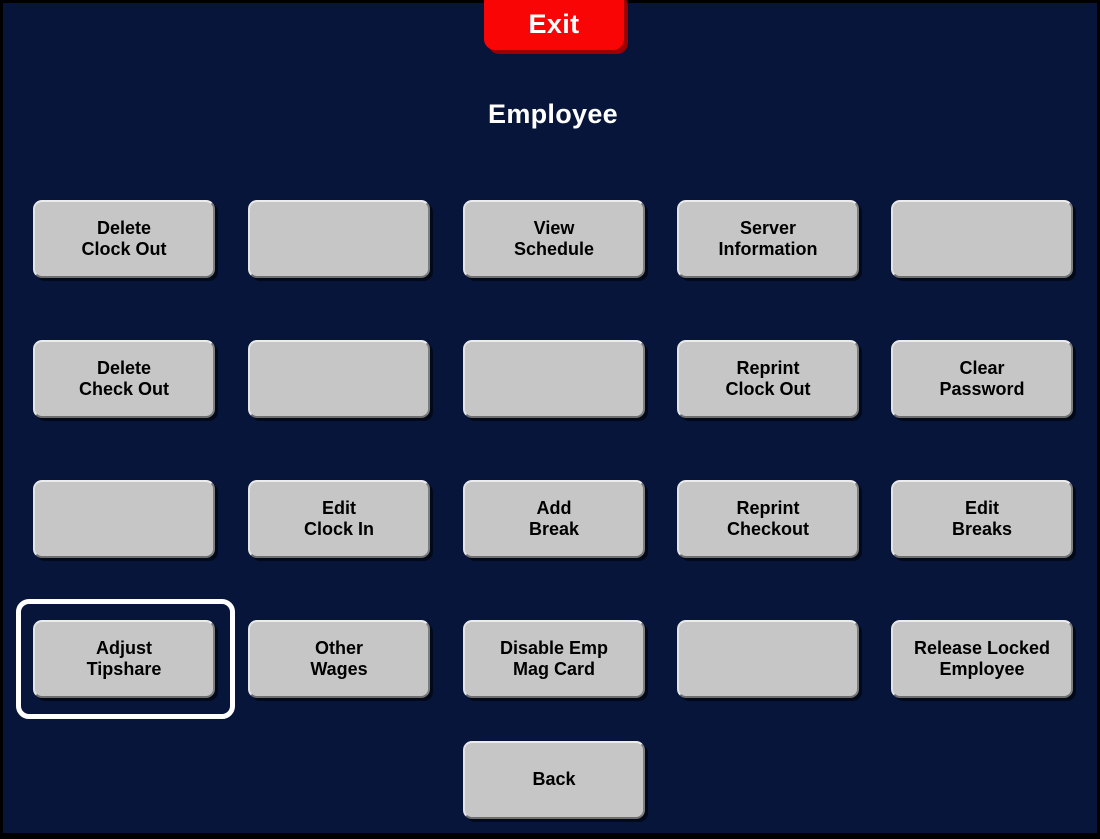 This screenshot has width=1100, height=839. Describe the element at coordinates (982, 379) in the screenshot. I see `button-clear-password: Clear Password` at that location.